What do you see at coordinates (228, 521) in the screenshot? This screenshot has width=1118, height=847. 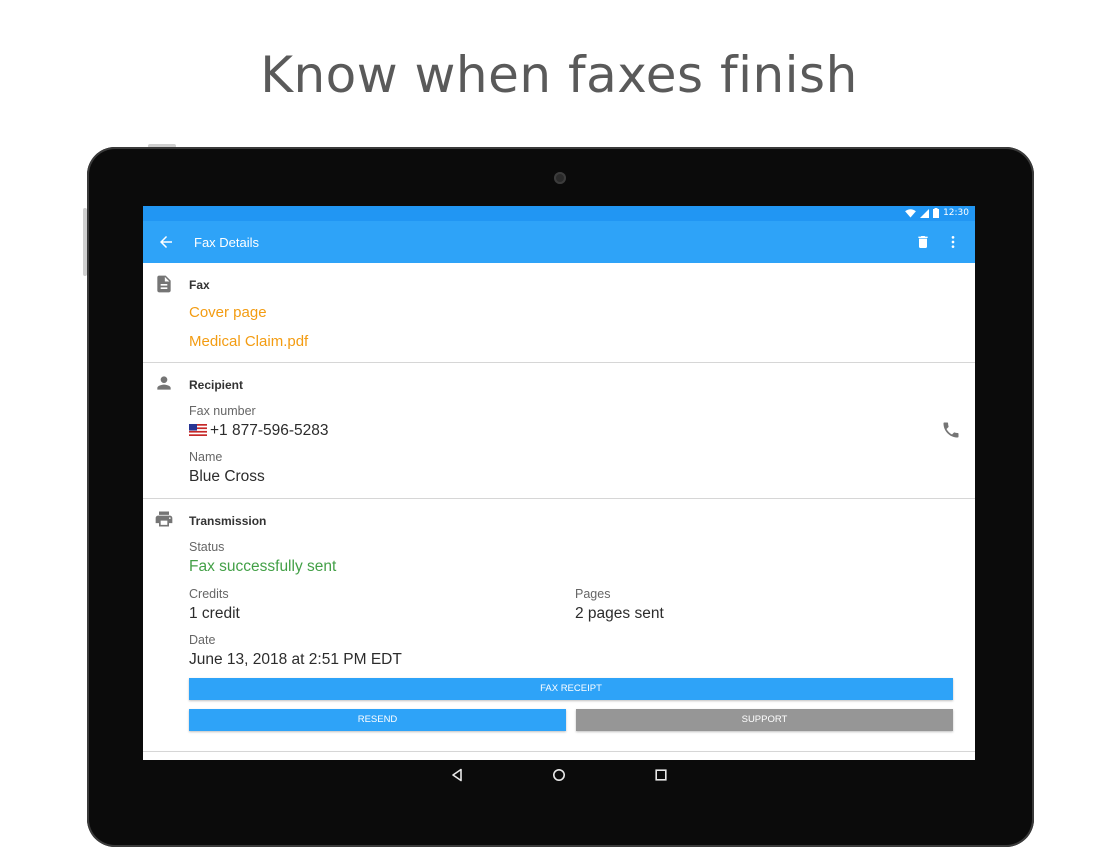 I see `transmission-section-title: Transmission` at bounding box center [228, 521].